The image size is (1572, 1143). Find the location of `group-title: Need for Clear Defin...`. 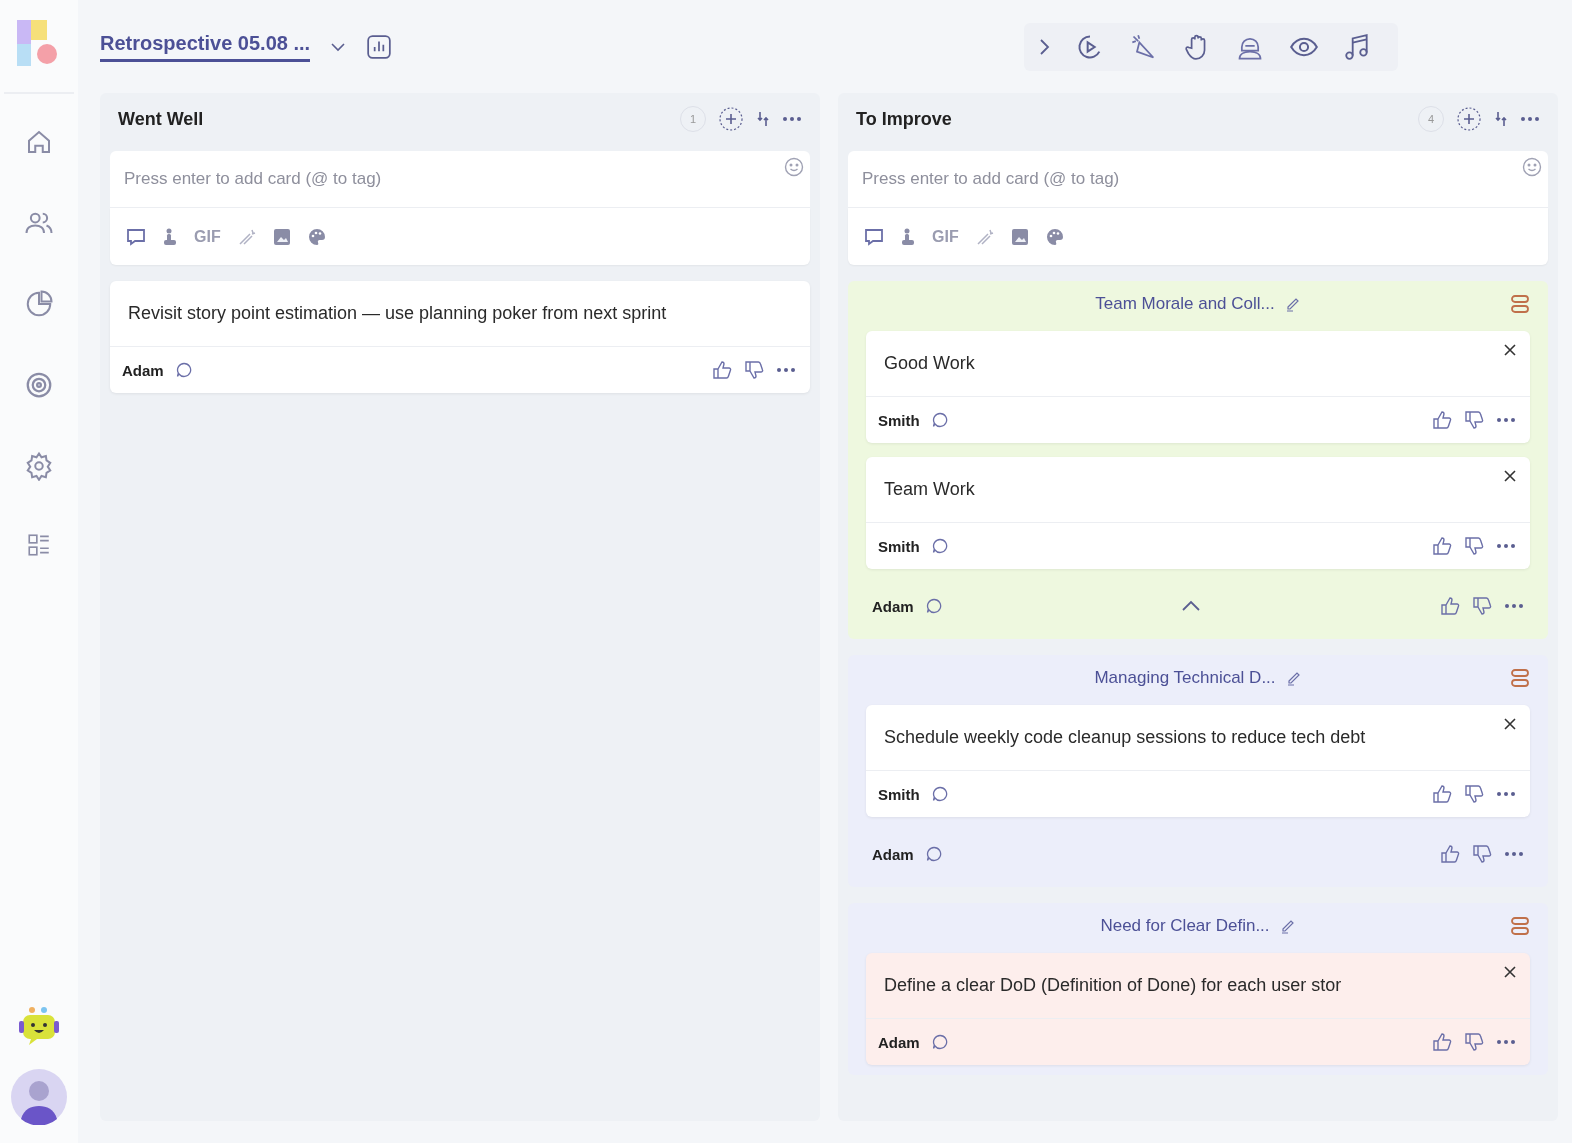

group-title: Need for Clear Defin... is located at coordinates (1185, 926).